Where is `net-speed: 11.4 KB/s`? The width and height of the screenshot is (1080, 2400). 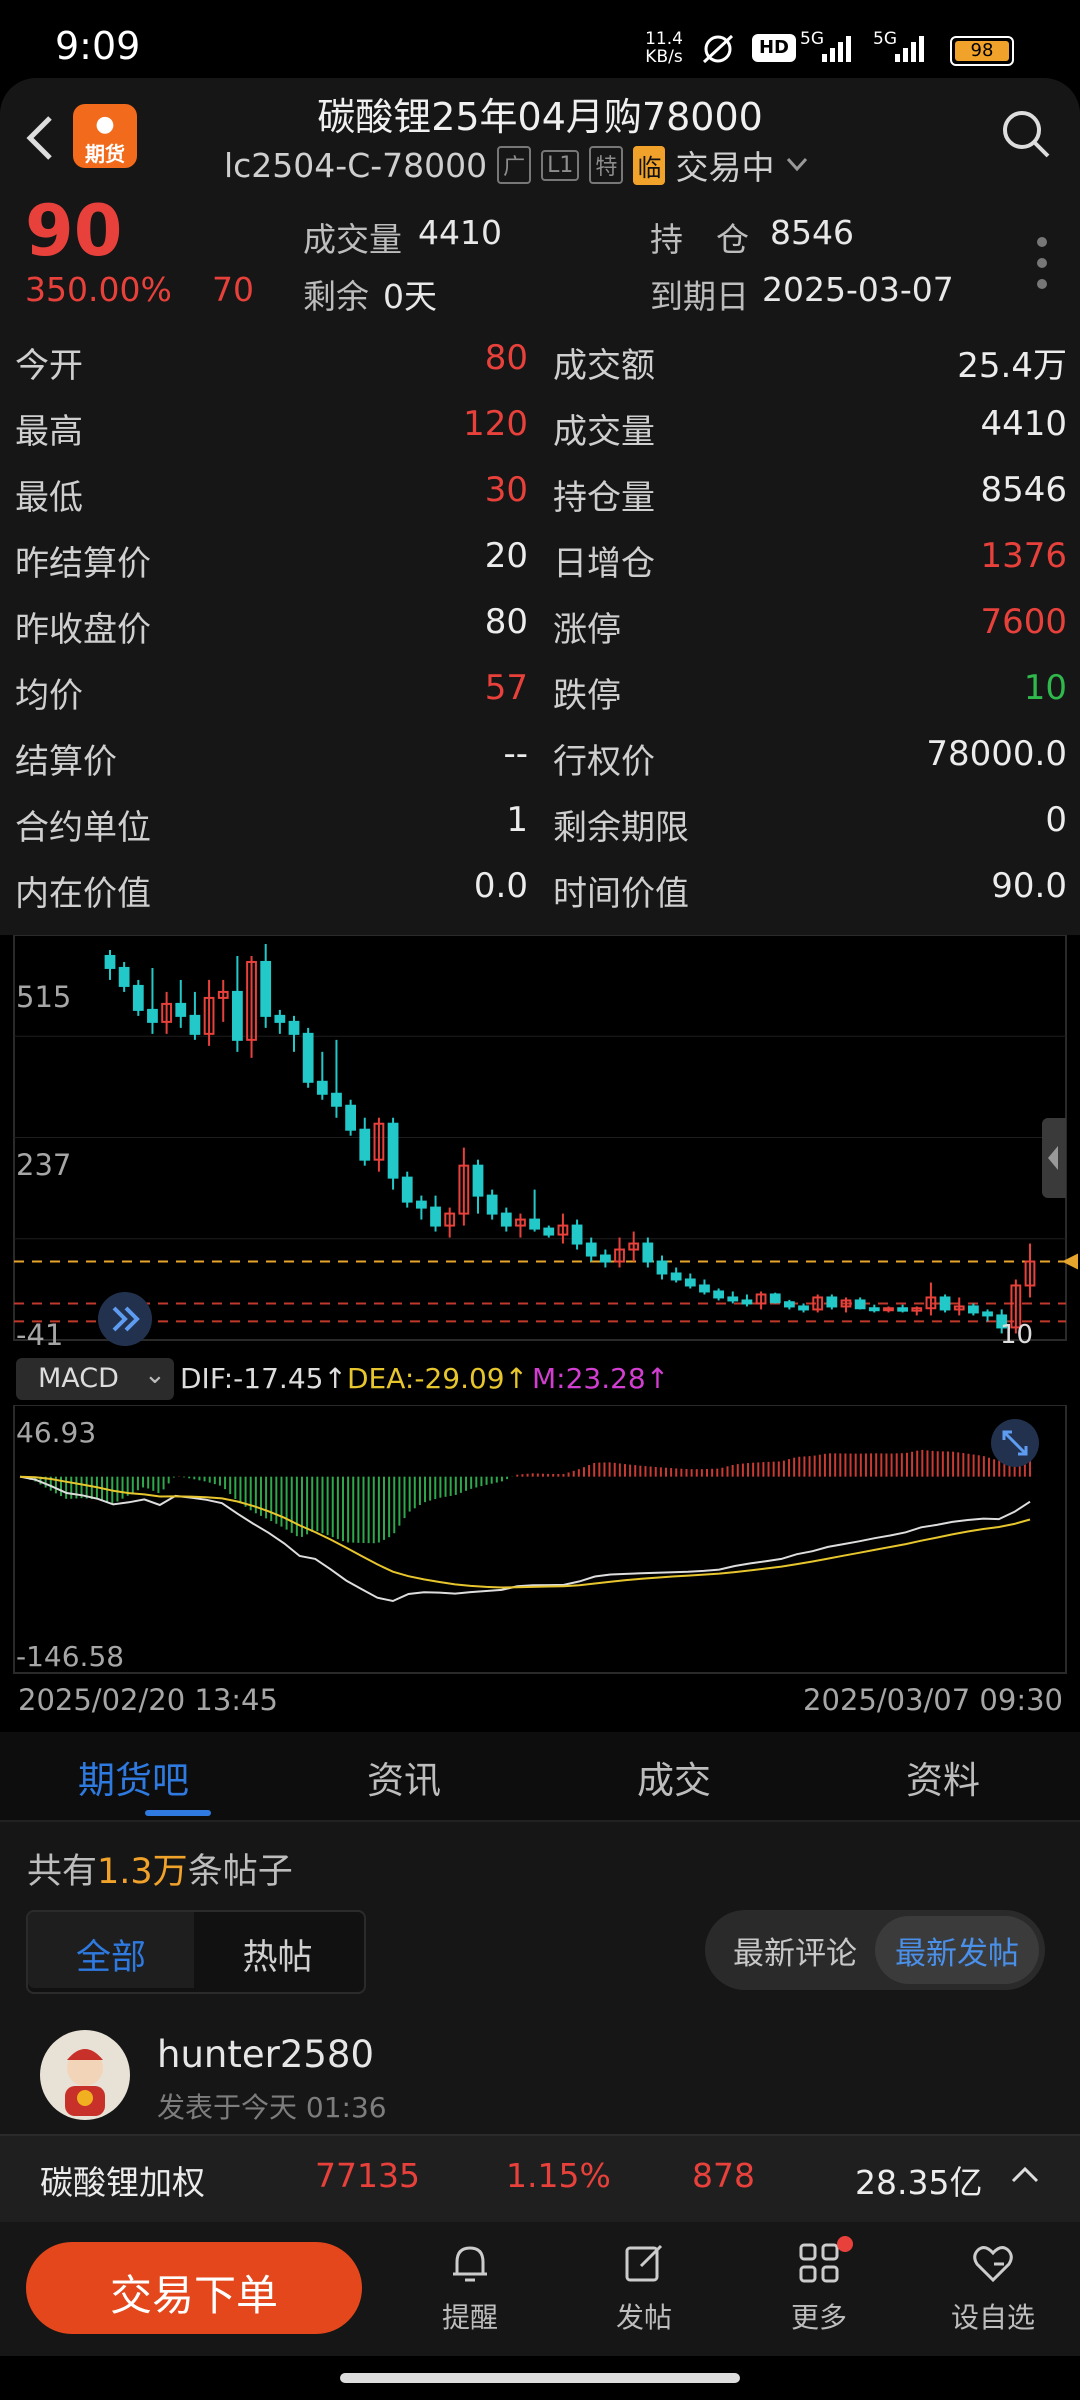
net-speed: 11.4 KB/s is located at coordinates (664, 48).